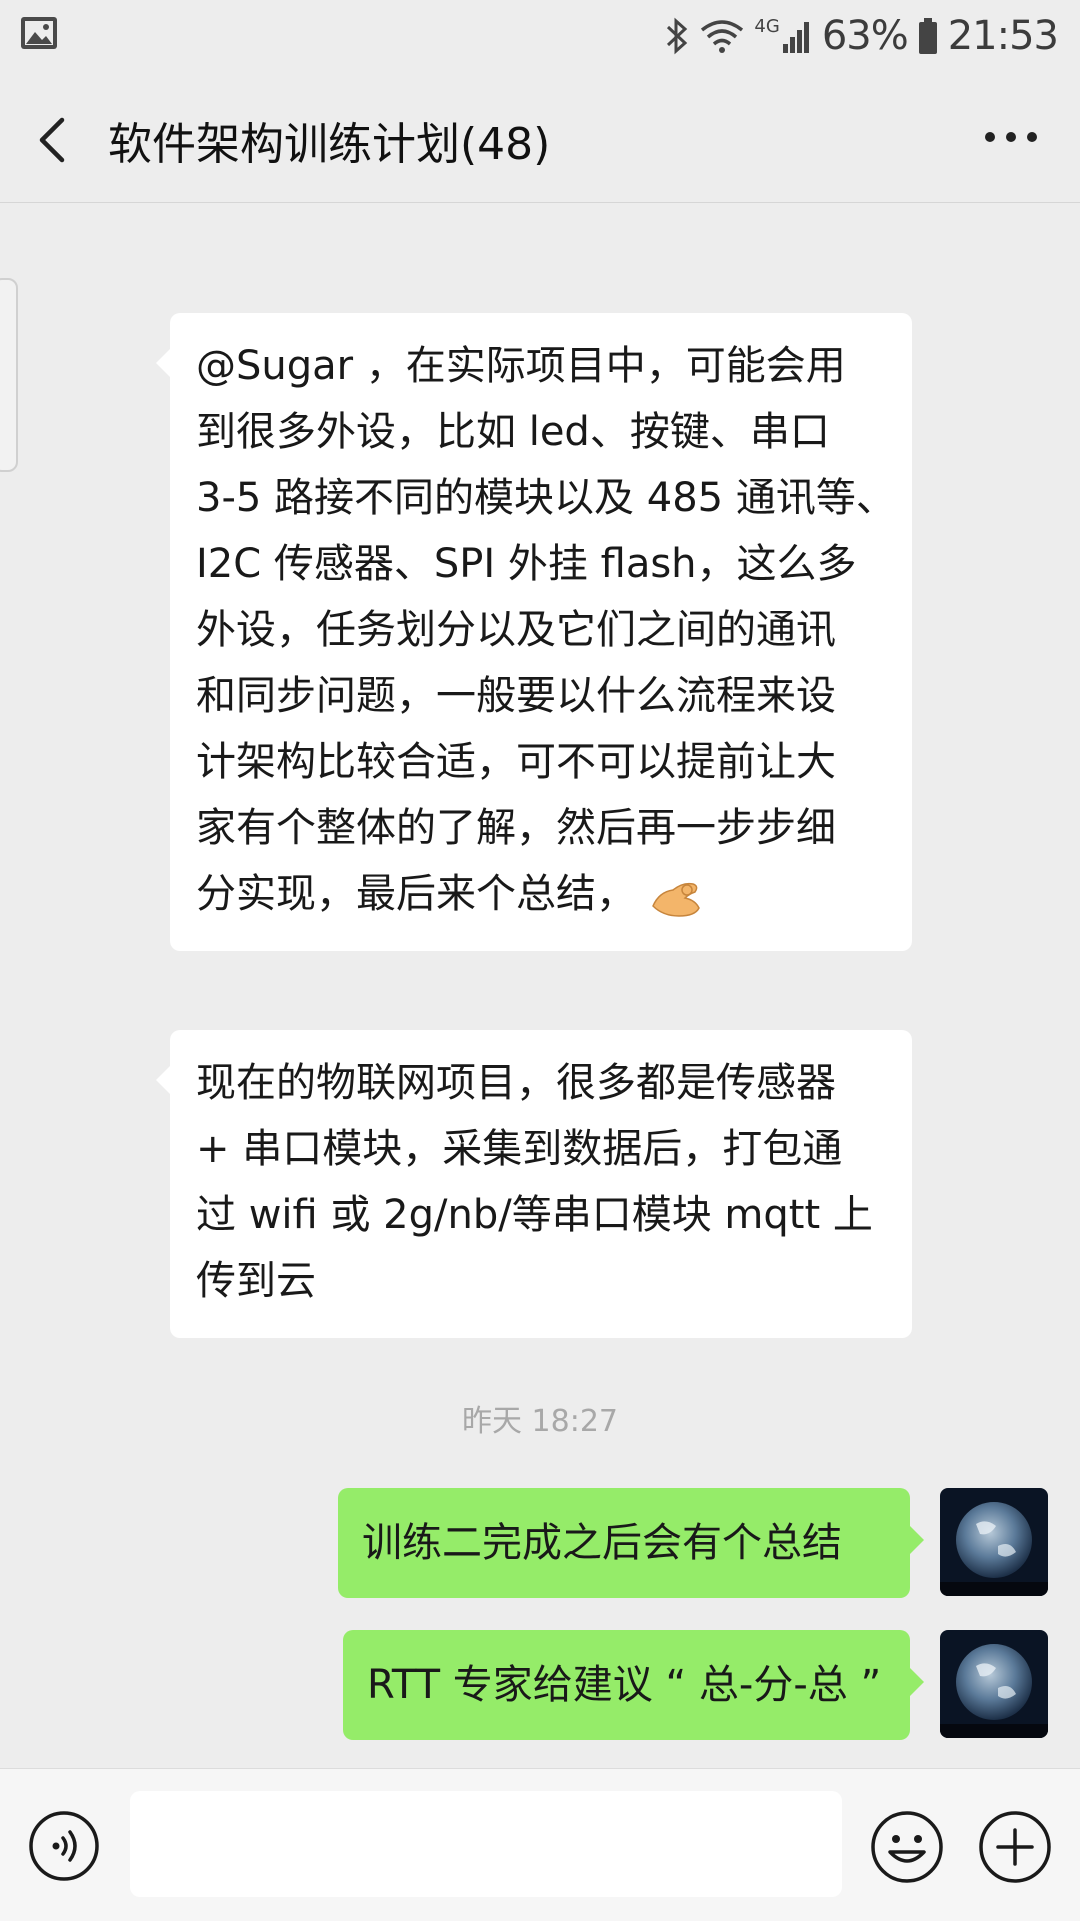 The height and width of the screenshot is (1921, 1080). I want to click on message-line: 家有个整体的了解，然后再一步步细, so click(516, 828).